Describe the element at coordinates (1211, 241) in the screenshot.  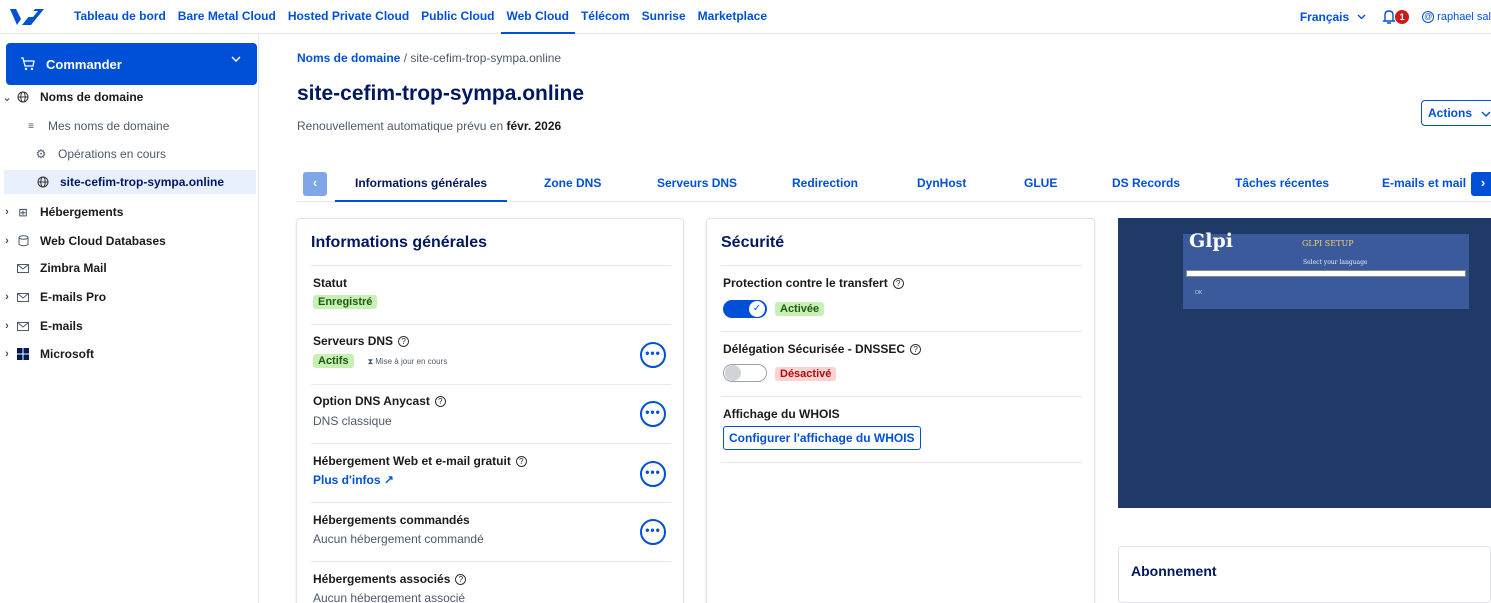
I see `glpi-logo: Glpi` at that location.